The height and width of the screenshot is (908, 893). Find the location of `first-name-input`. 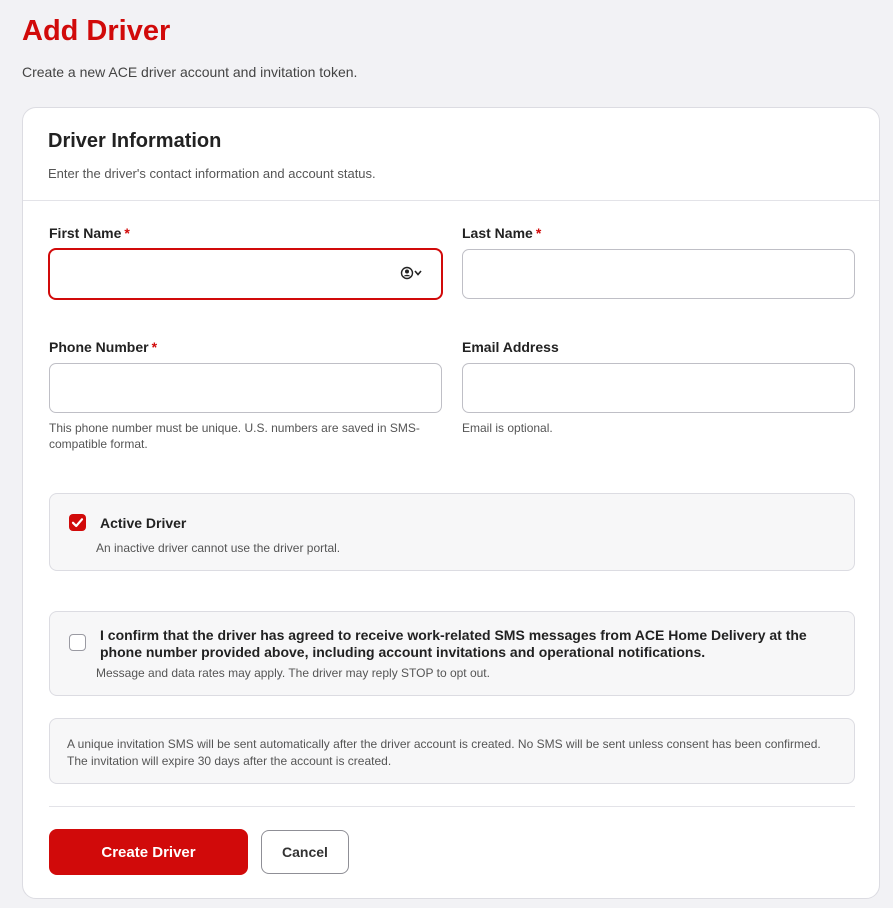

first-name-input is located at coordinates (245, 274).